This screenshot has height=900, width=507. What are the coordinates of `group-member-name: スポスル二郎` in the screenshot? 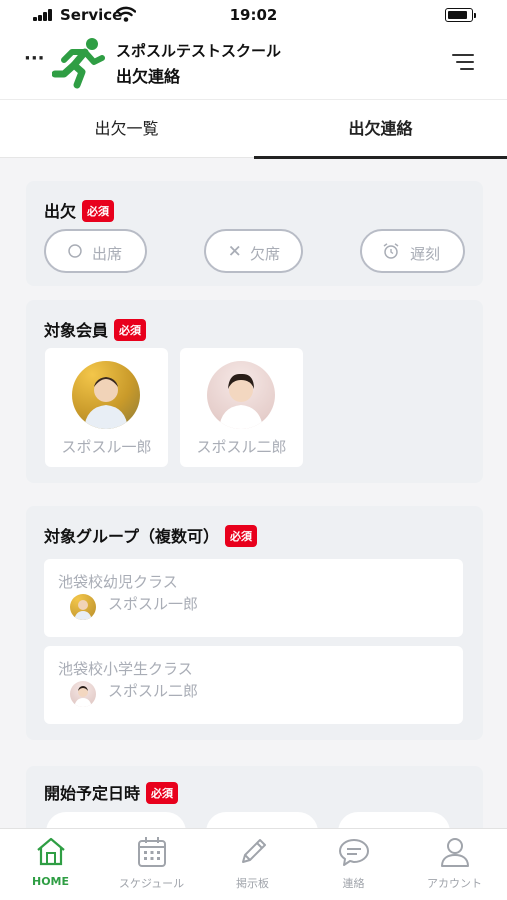 It's located at (153, 691).